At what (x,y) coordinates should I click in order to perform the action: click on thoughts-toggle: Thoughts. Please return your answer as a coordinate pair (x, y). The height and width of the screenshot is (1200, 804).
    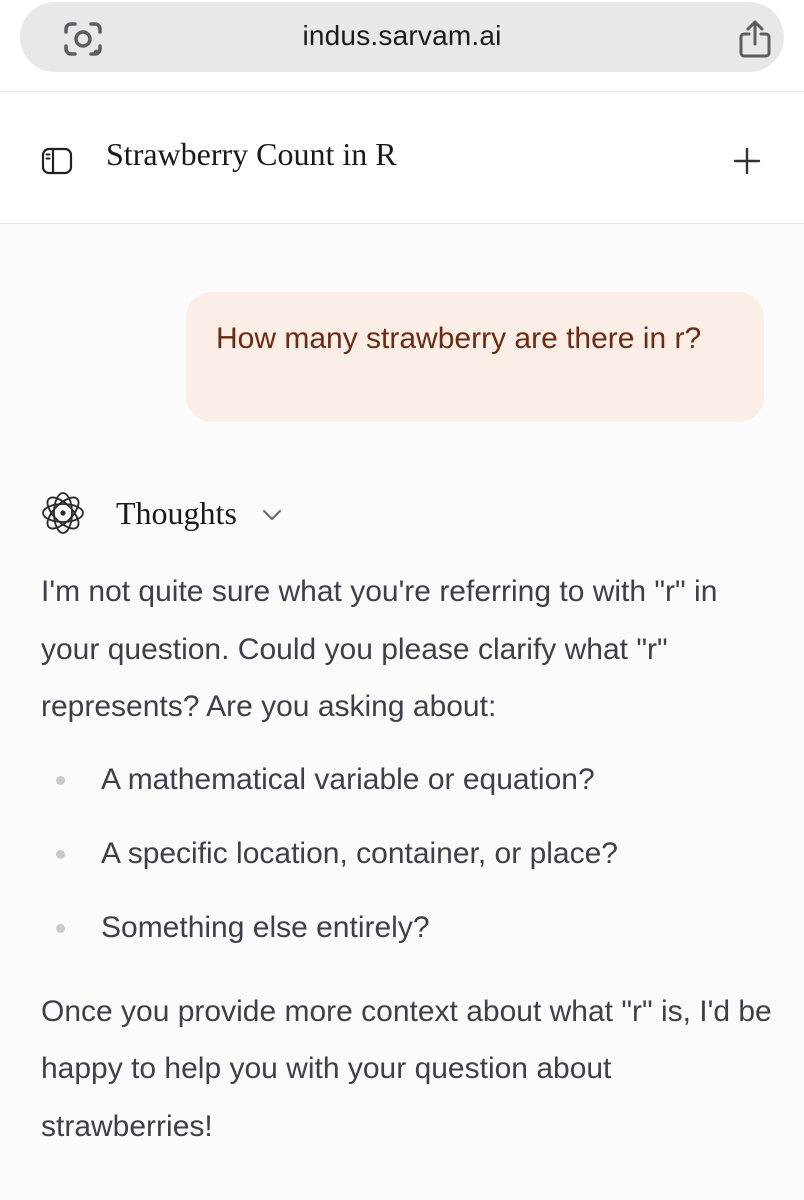
    Looking at the image, I should click on (162, 513).